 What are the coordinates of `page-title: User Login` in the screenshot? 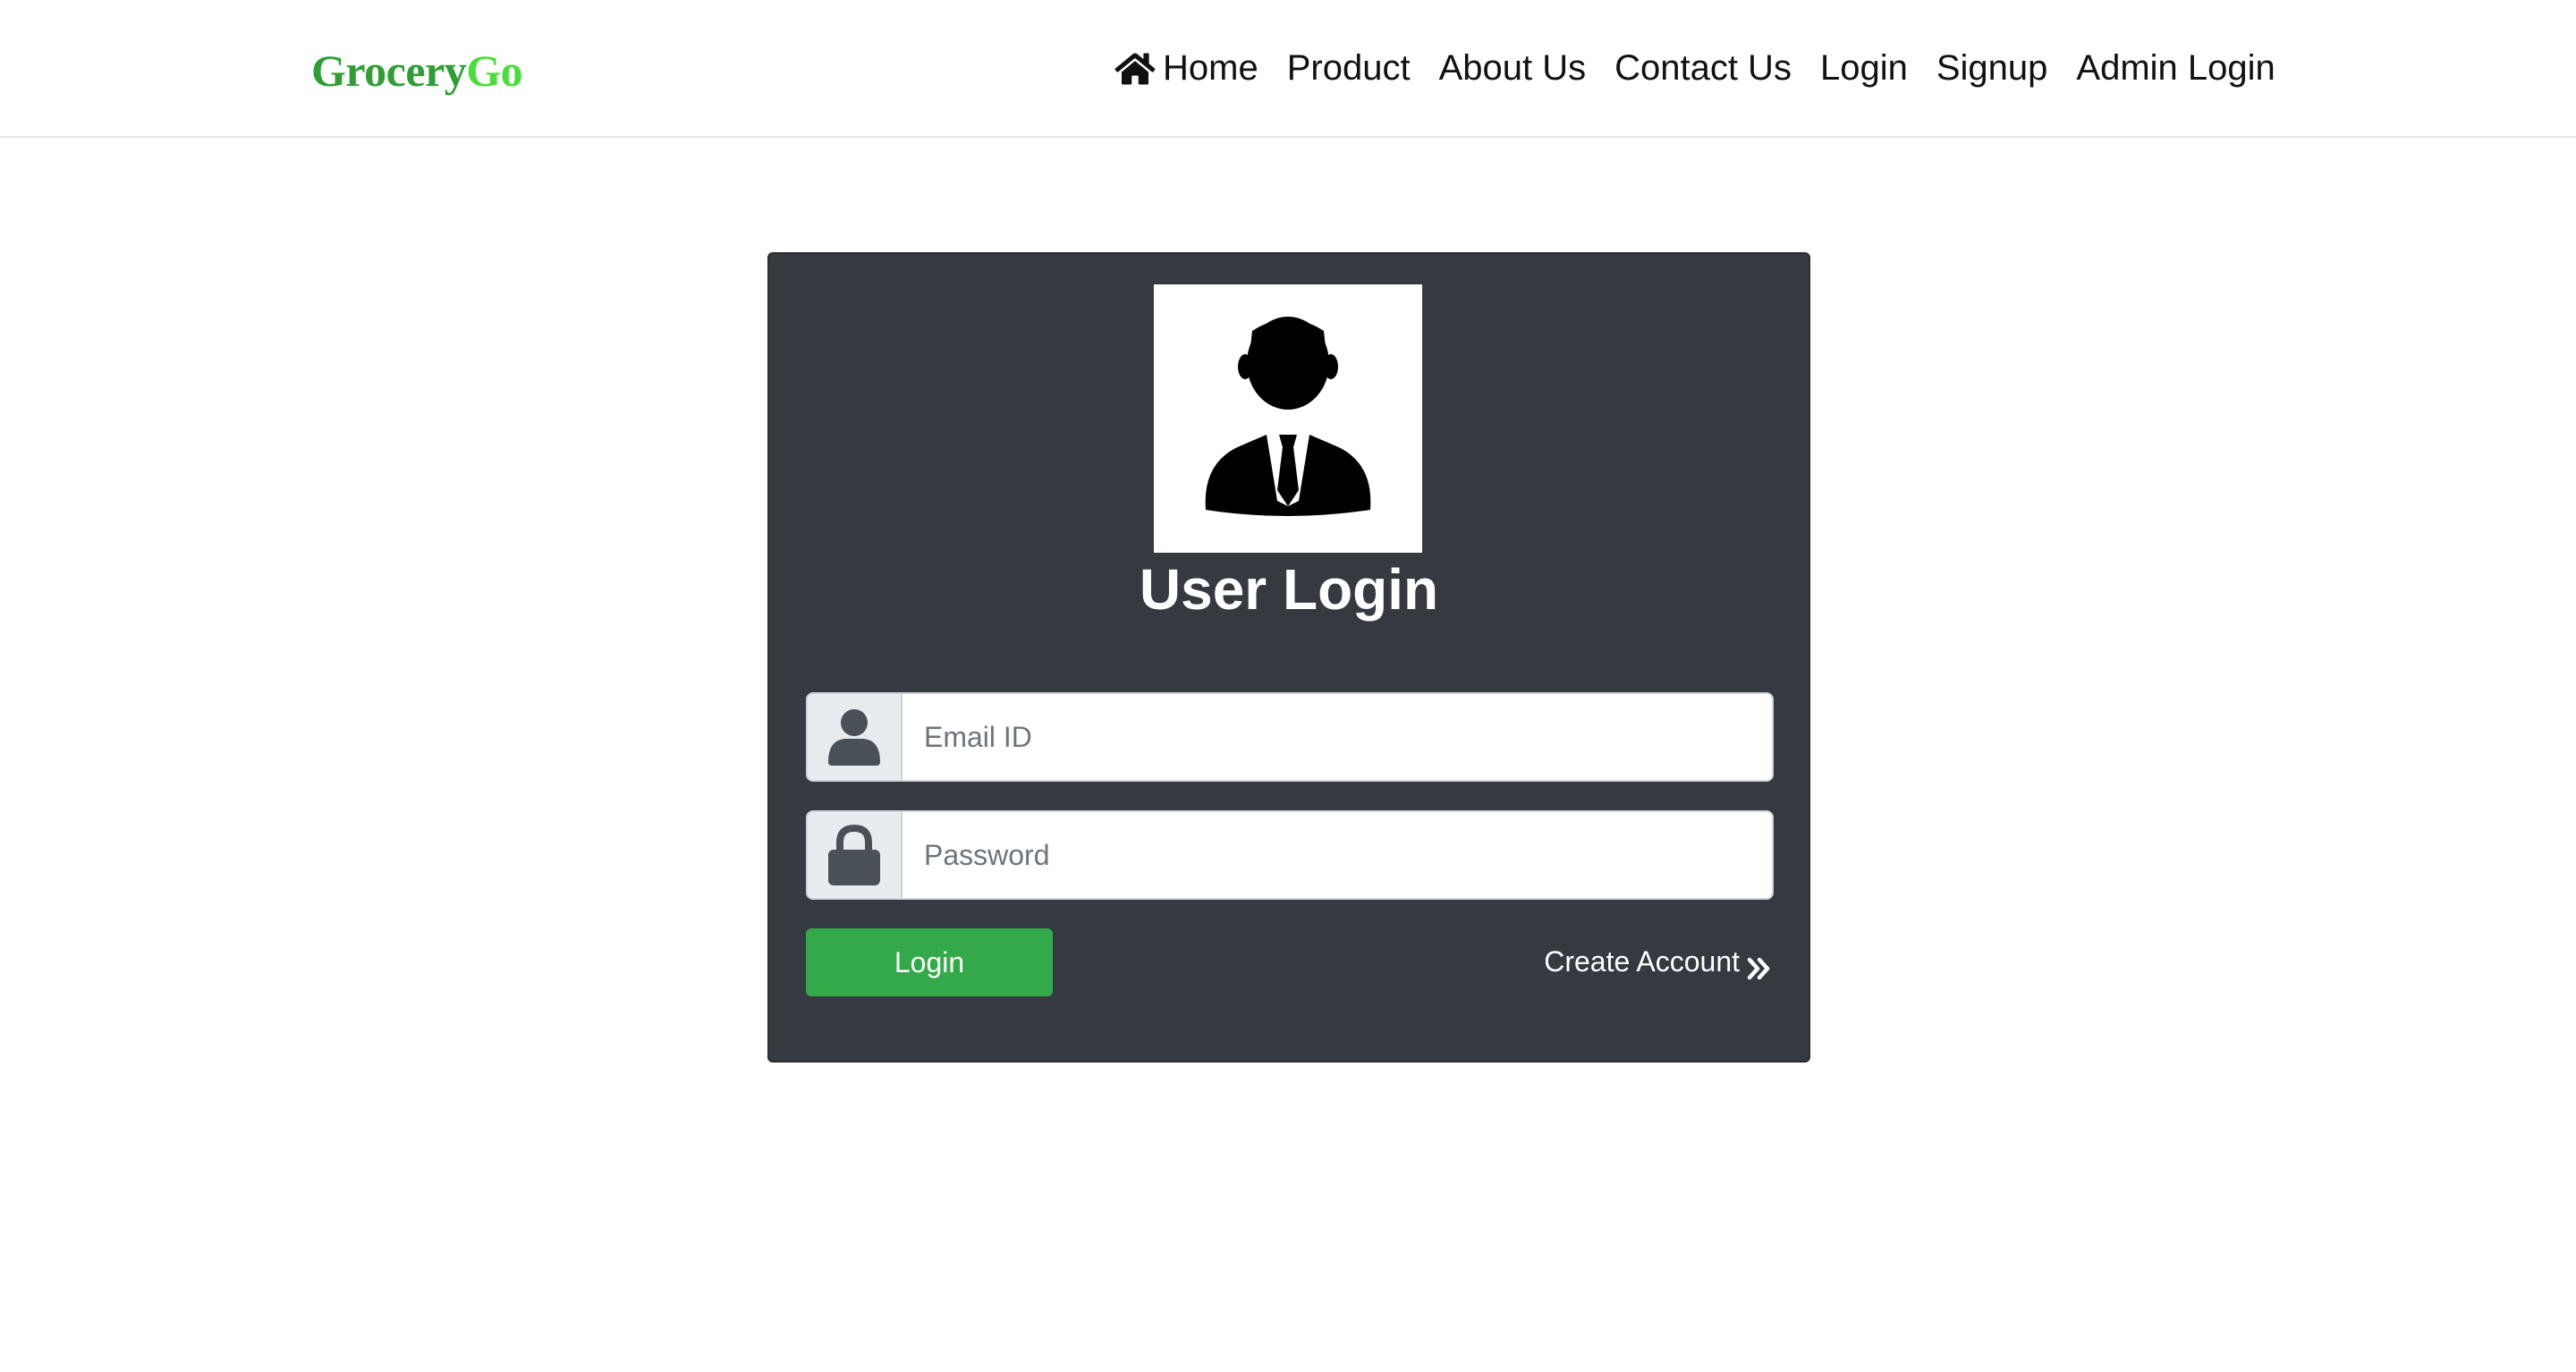 It's located at (1289, 589).